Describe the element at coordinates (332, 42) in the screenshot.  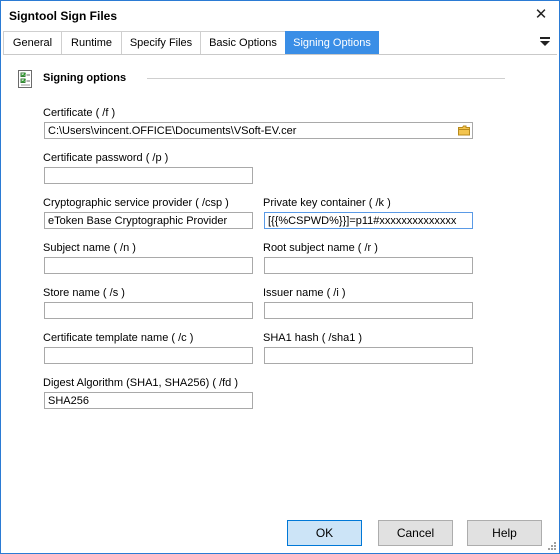
I see `tab-signing-options: Signing Options` at that location.